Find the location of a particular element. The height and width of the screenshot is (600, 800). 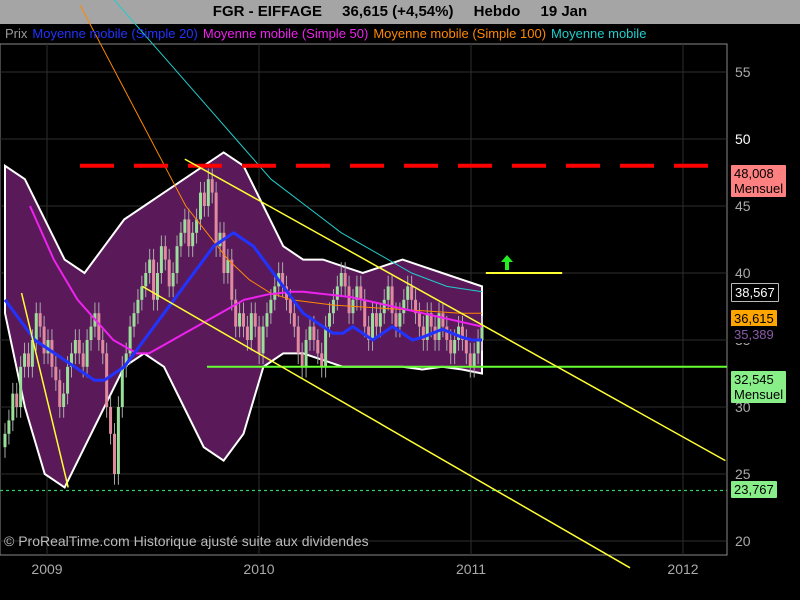

price-tag-value: 38,567 is located at coordinates (755, 292).